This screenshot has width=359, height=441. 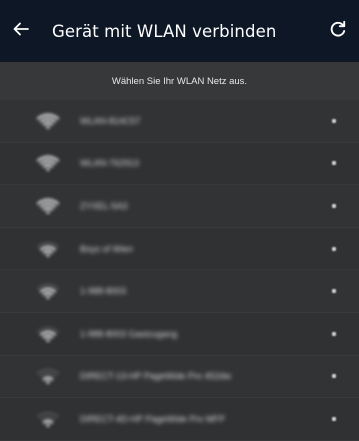 I want to click on network-ssid: WLAN-814C57, so click(x=110, y=120).